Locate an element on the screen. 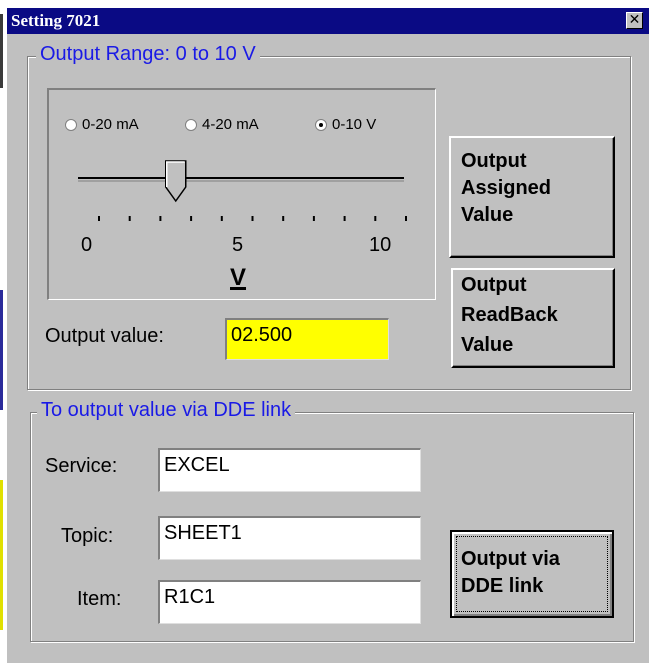 The image size is (649, 663). unit-label: V is located at coordinates (238, 277).